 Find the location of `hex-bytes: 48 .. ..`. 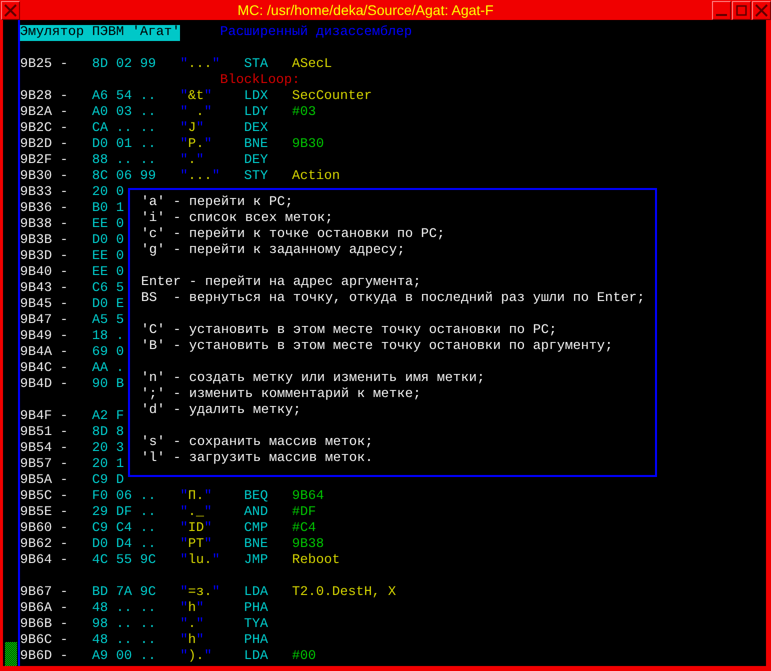

hex-bytes: 48 .. .. is located at coordinates (124, 609).